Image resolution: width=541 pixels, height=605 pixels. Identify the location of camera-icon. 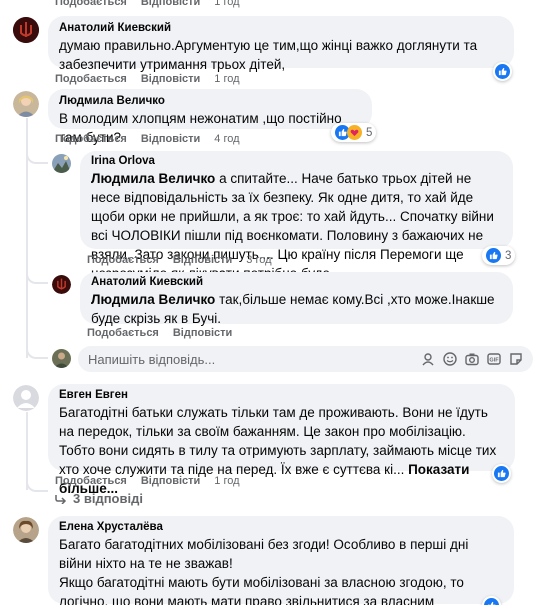
(472, 359).